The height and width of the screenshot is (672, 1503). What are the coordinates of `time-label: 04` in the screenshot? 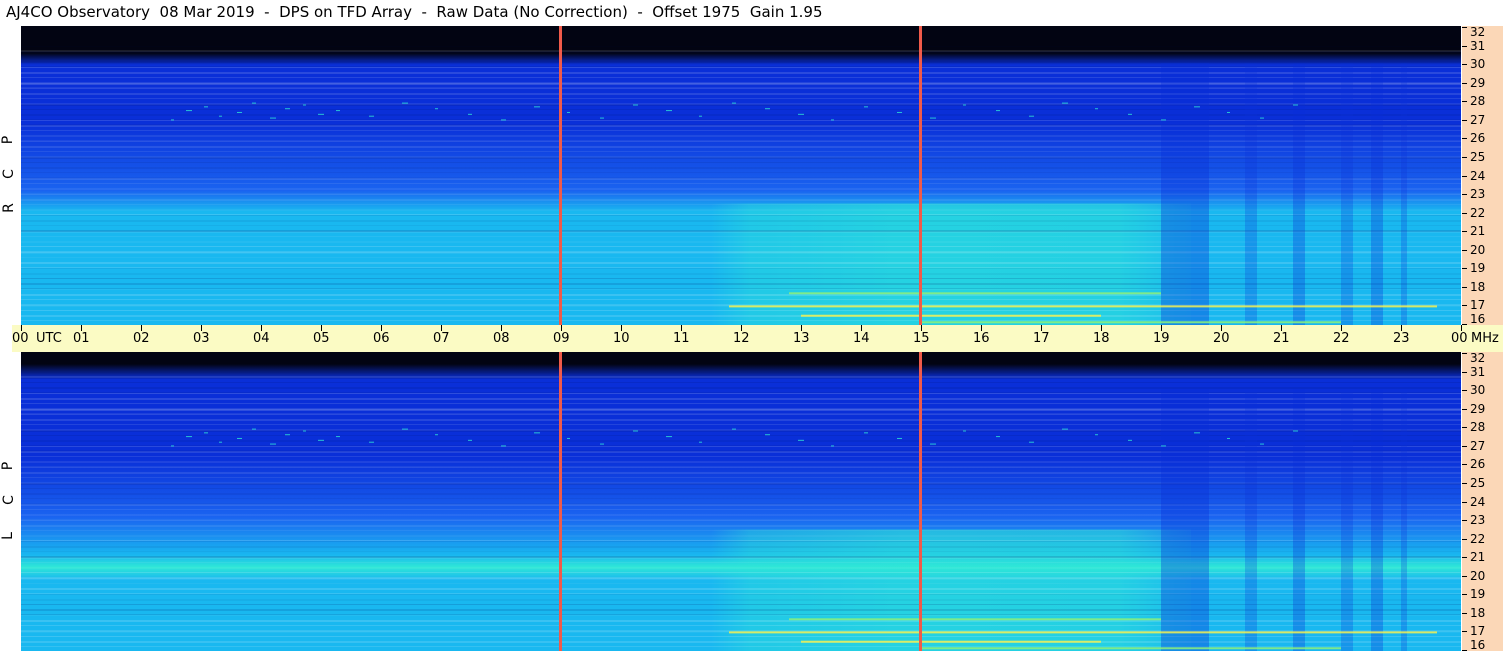 It's located at (261, 338).